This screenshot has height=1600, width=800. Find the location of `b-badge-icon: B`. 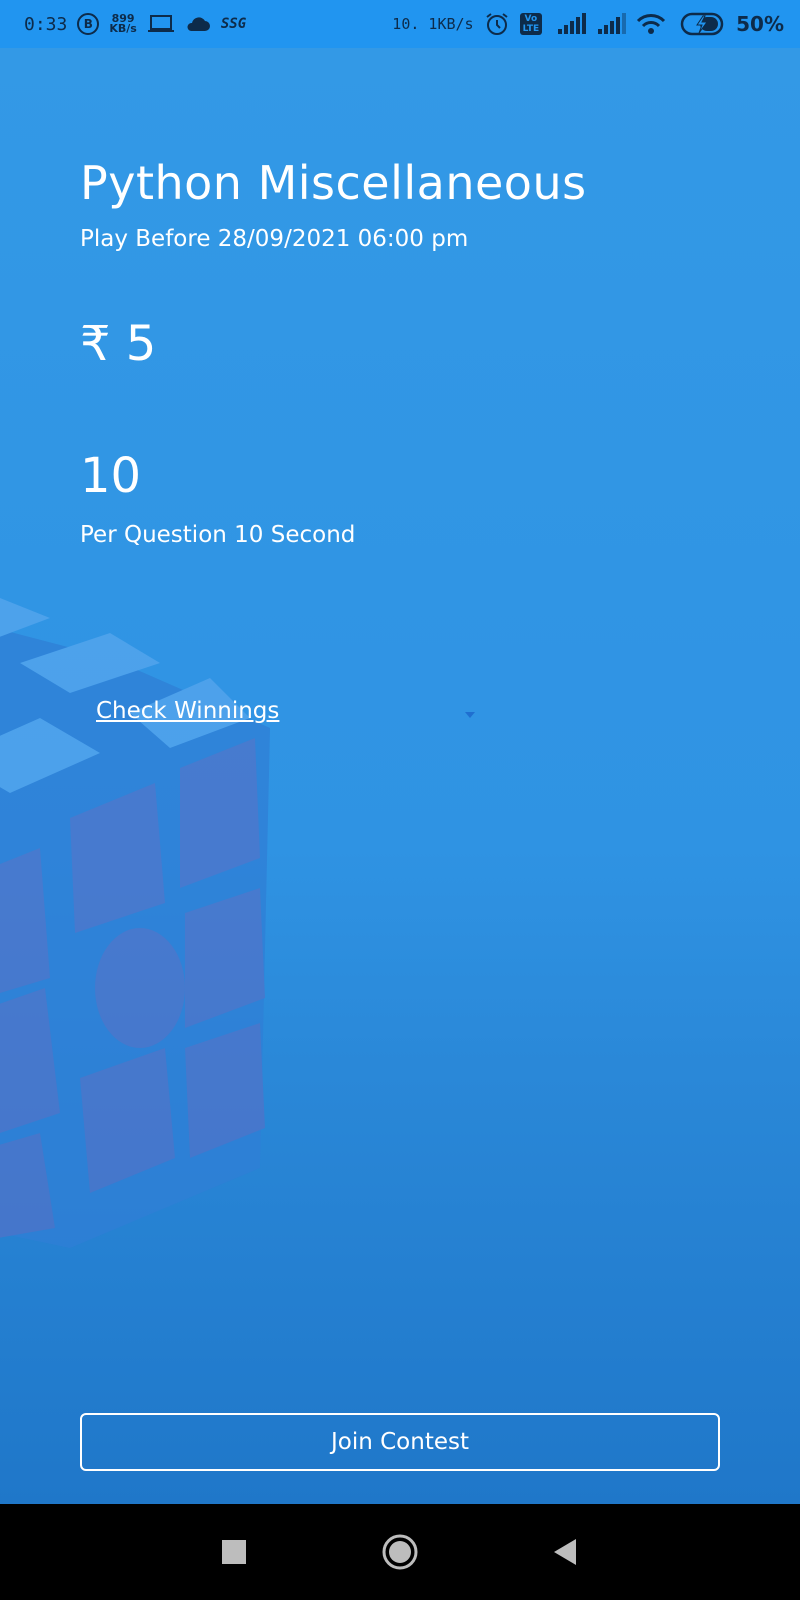

b-badge-icon: B is located at coordinates (88, 24).